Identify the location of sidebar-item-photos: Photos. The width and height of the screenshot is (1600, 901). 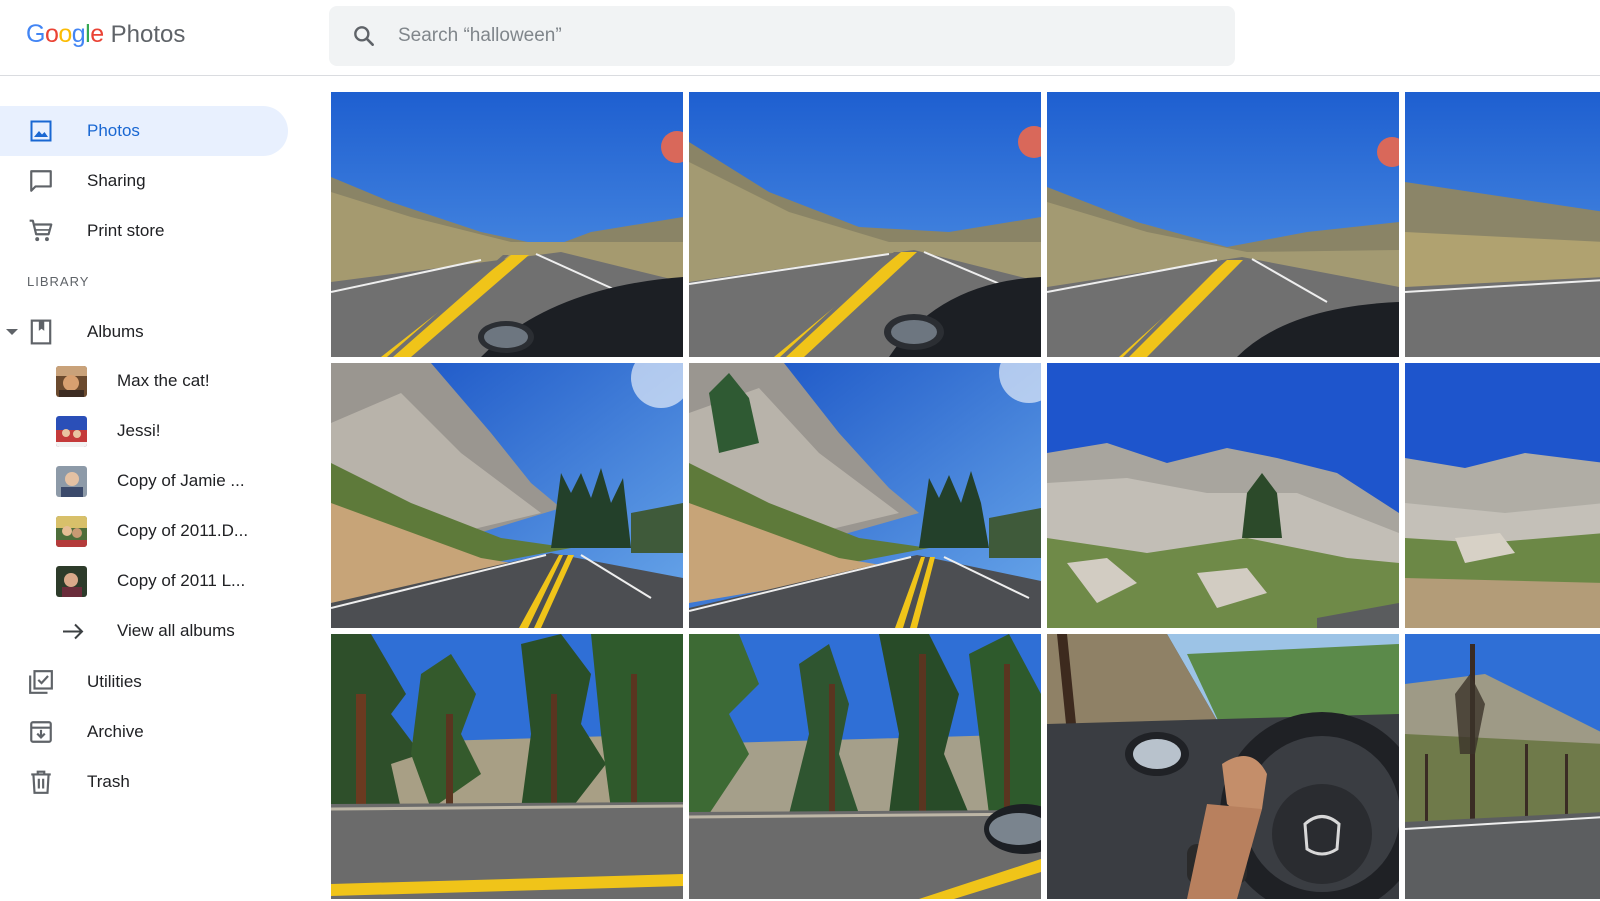
(144, 131).